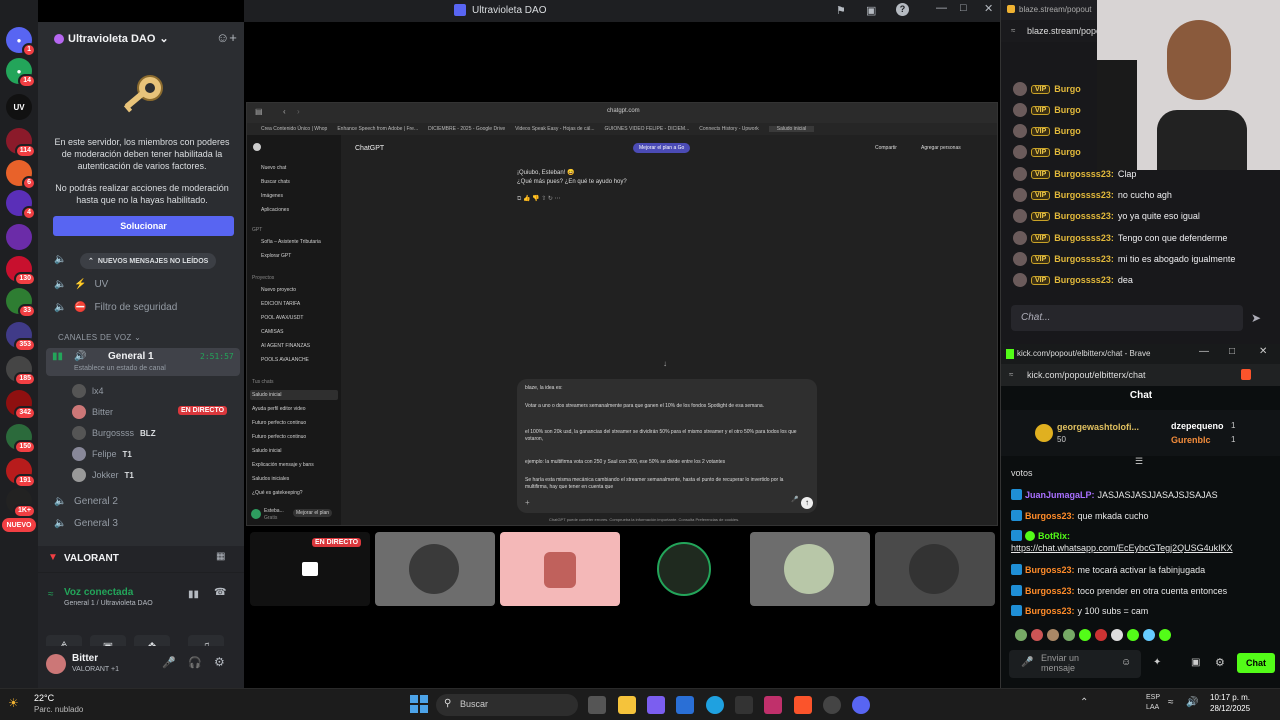  I want to click on participant-tile: EN DIRECTO, so click(310, 569).